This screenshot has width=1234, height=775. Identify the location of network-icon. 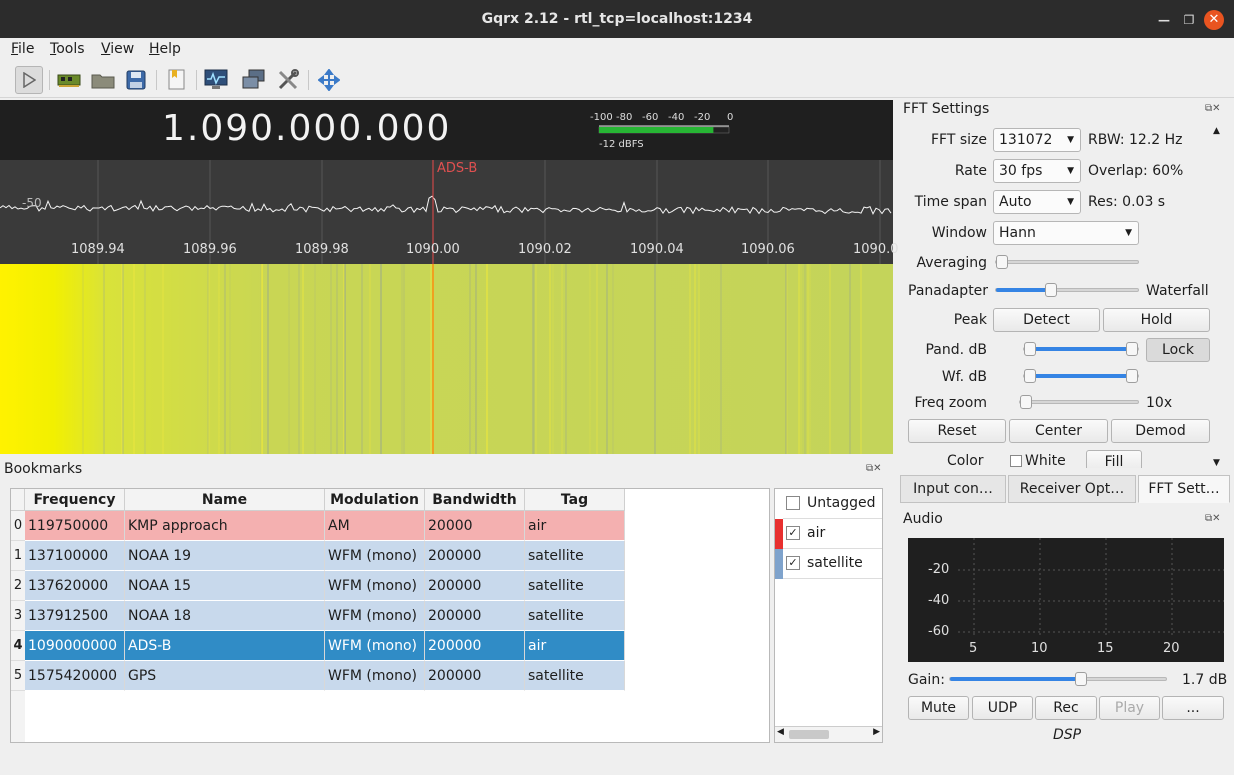
(254, 80).